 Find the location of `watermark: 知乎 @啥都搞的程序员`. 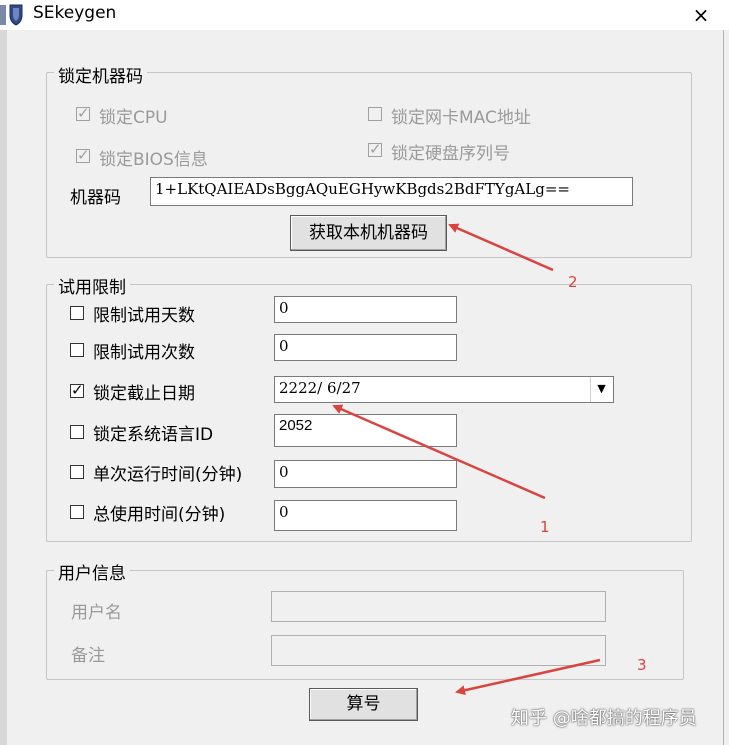

watermark: 知乎 @啥都搞的程序员 is located at coordinates (604, 718).